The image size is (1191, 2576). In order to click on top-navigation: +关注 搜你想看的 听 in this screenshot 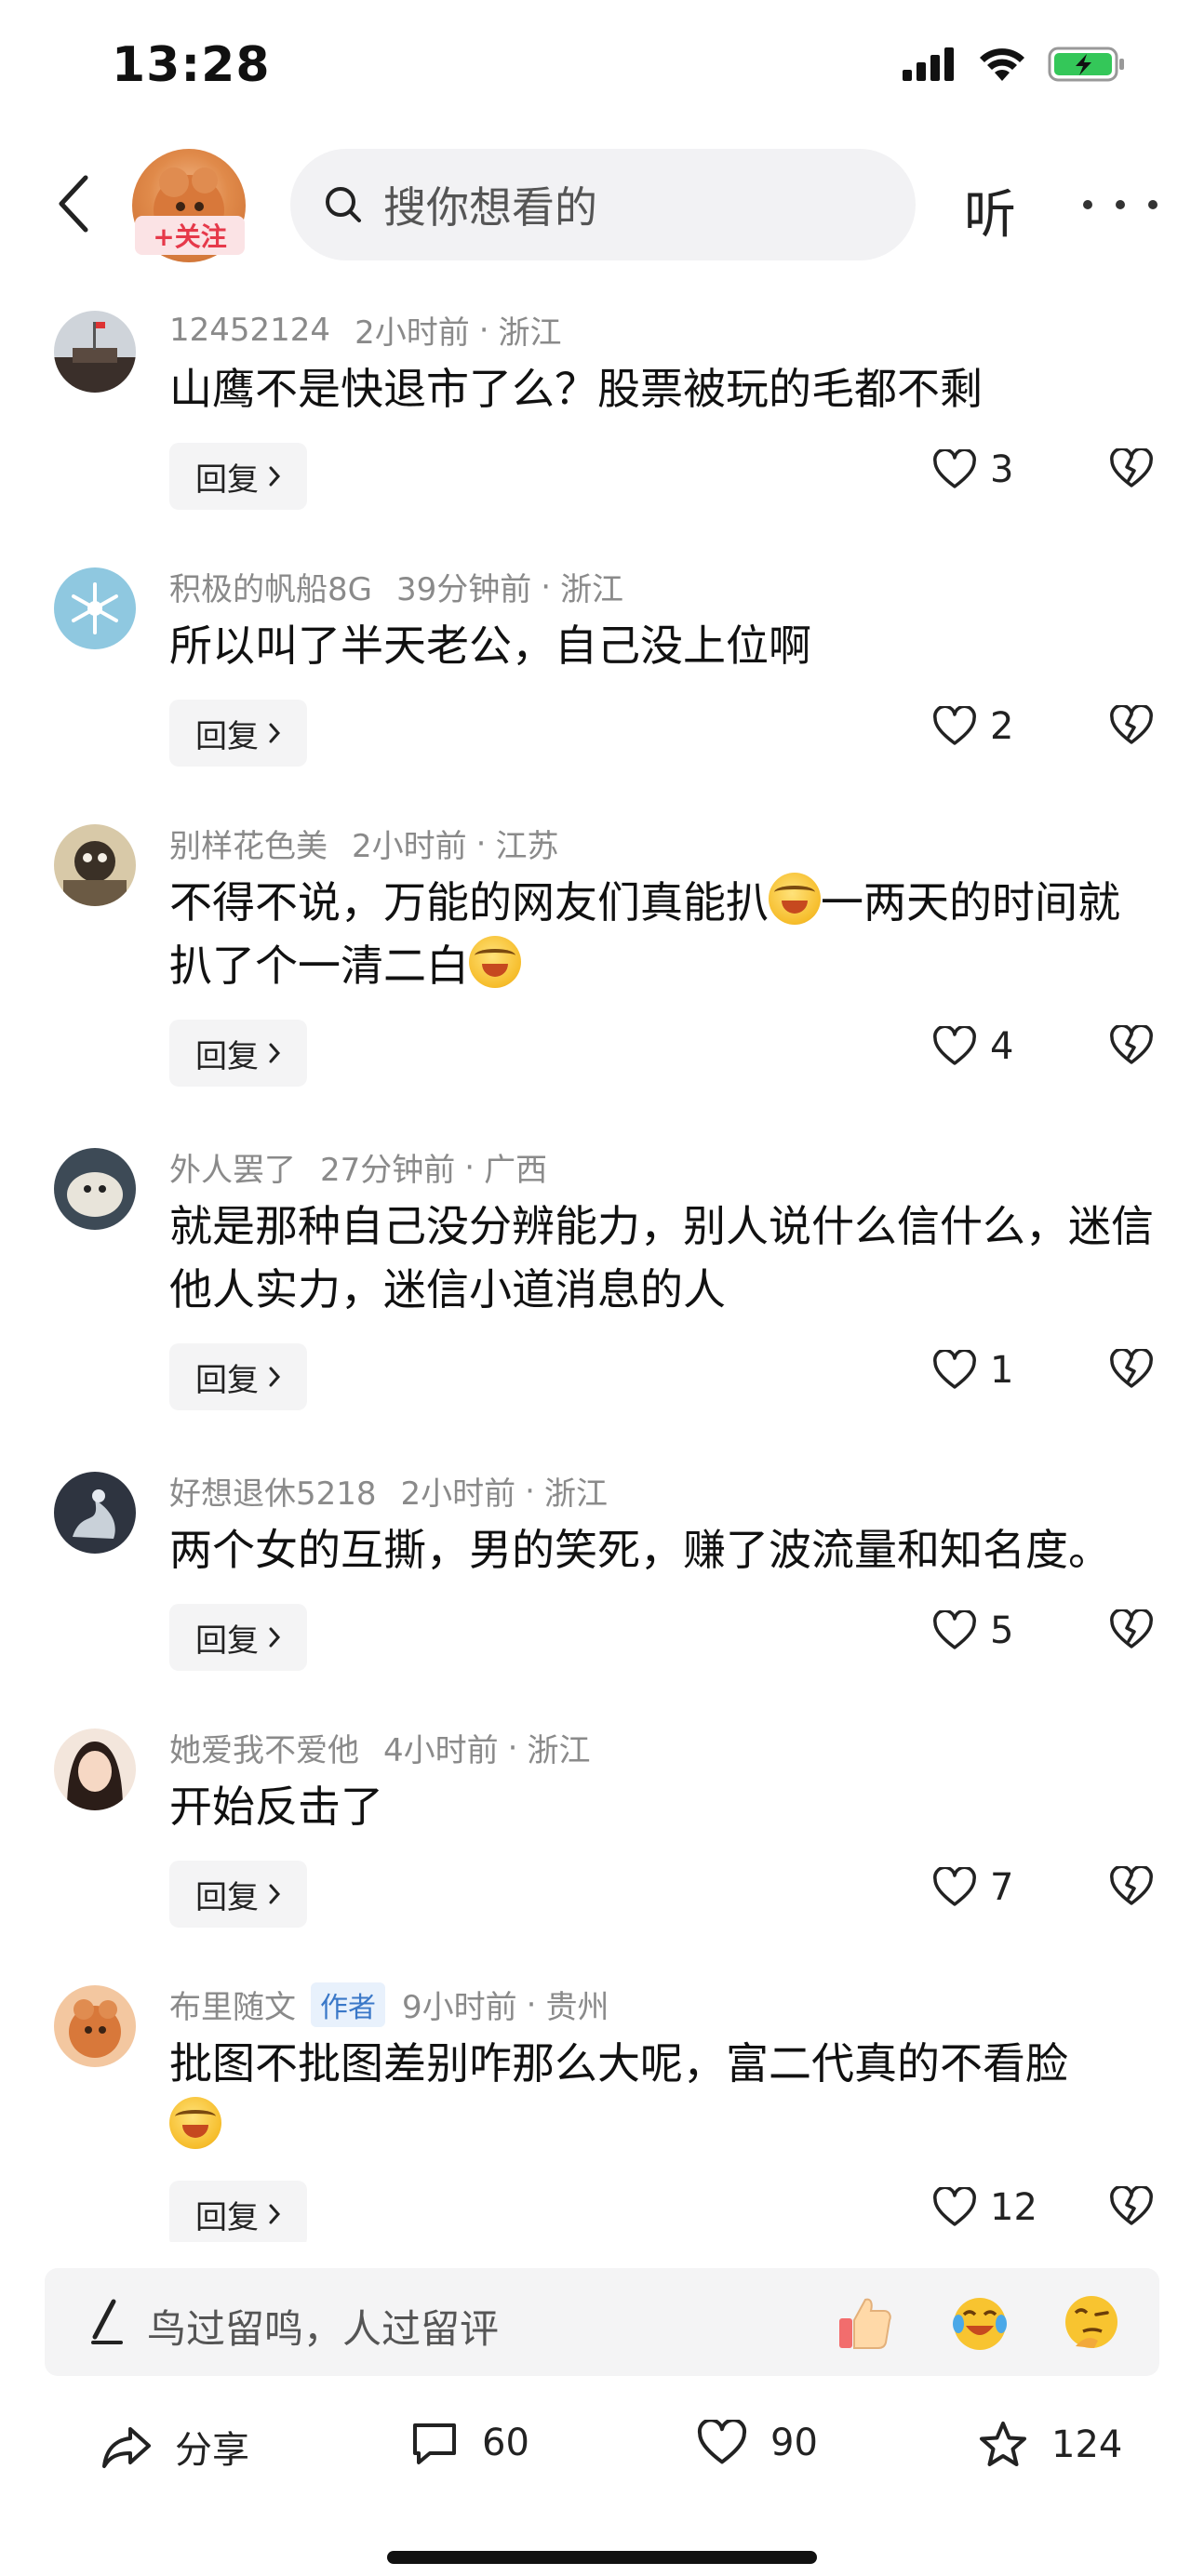, I will do `click(595, 205)`.